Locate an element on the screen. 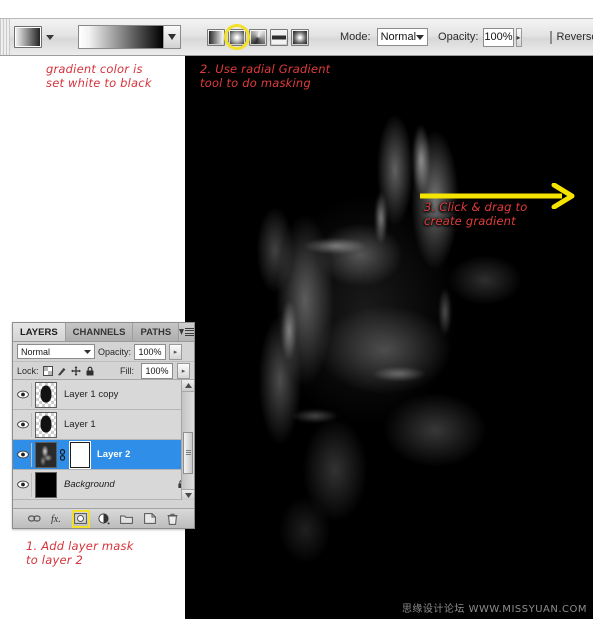 This screenshot has width=593, height=619. reflected-gradient-button is located at coordinates (279, 37).